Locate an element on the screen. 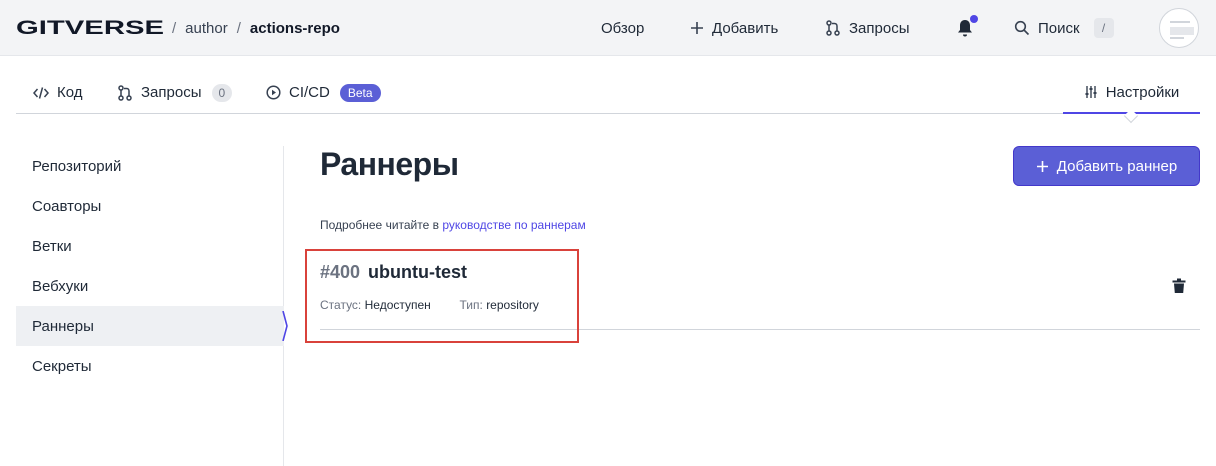  tab-code-label: Код is located at coordinates (70, 92).